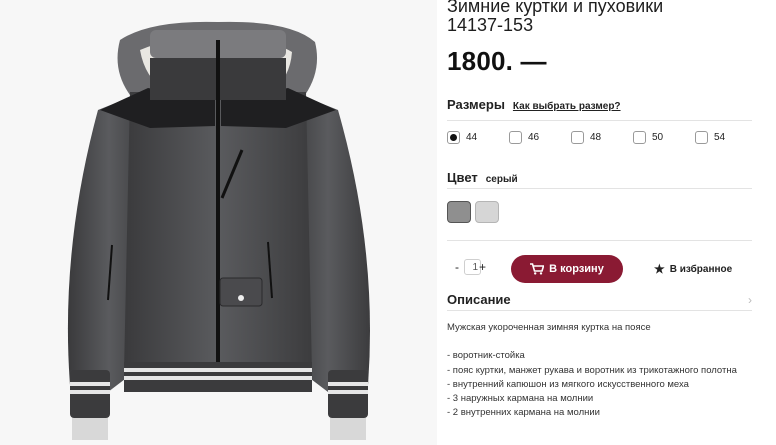 The height and width of the screenshot is (445, 776). Describe the element at coordinates (472, 137) in the screenshot. I see `size-label: 44` at that location.